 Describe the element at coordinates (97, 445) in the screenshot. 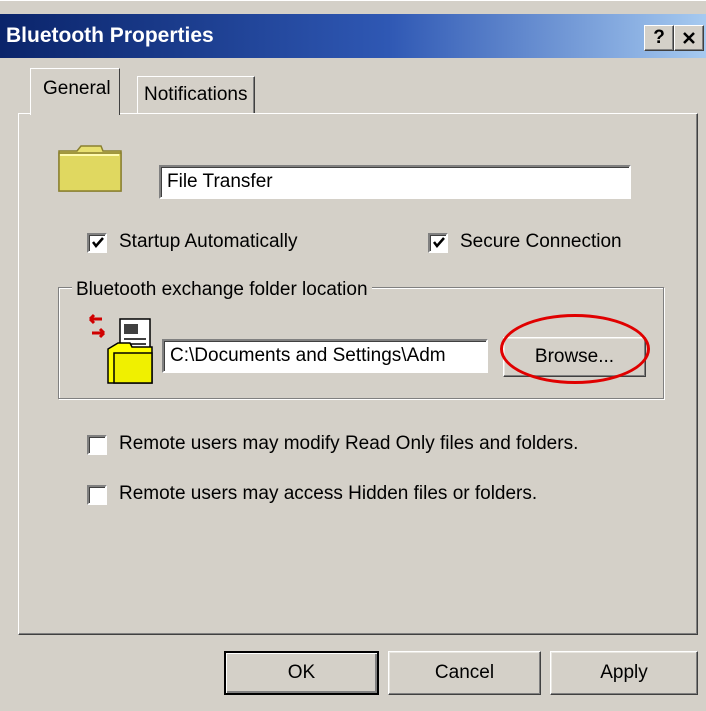

I see `modify-read-only-checkbox` at that location.